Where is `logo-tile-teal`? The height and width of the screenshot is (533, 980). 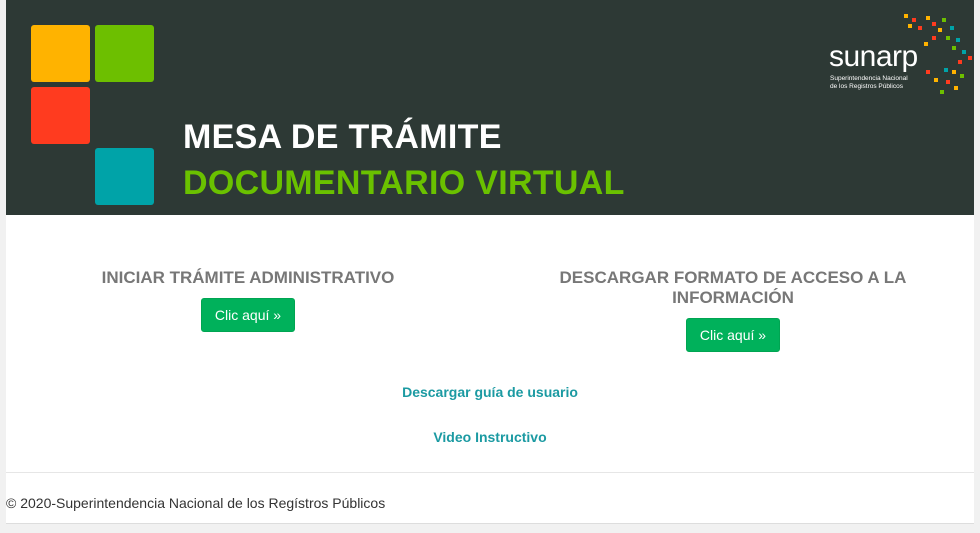 logo-tile-teal is located at coordinates (124, 176).